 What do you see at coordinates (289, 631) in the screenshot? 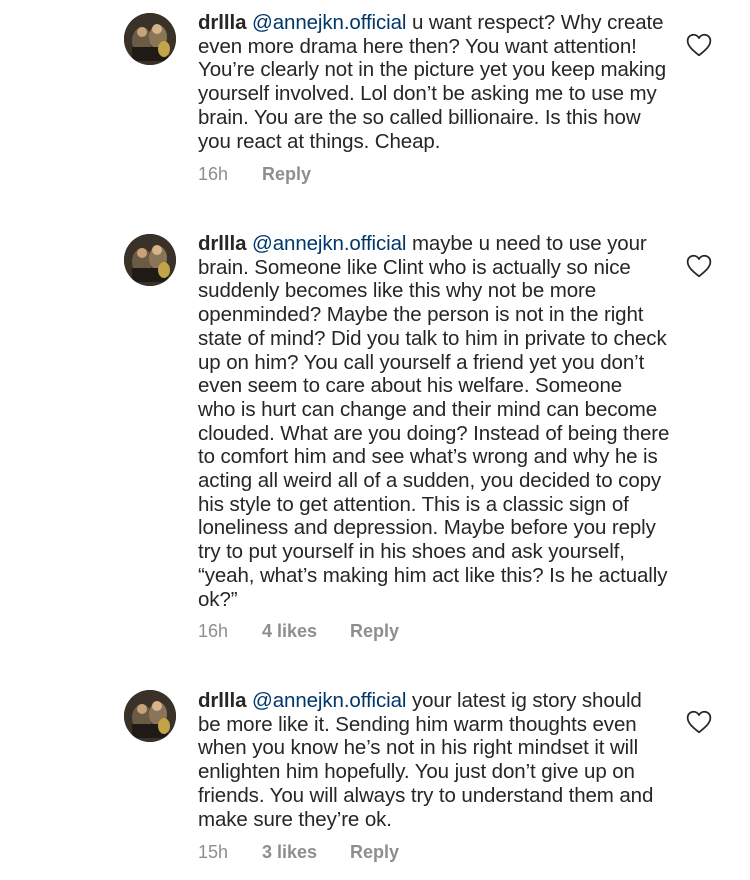
I see `likes-count: 4 likes` at bounding box center [289, 631].